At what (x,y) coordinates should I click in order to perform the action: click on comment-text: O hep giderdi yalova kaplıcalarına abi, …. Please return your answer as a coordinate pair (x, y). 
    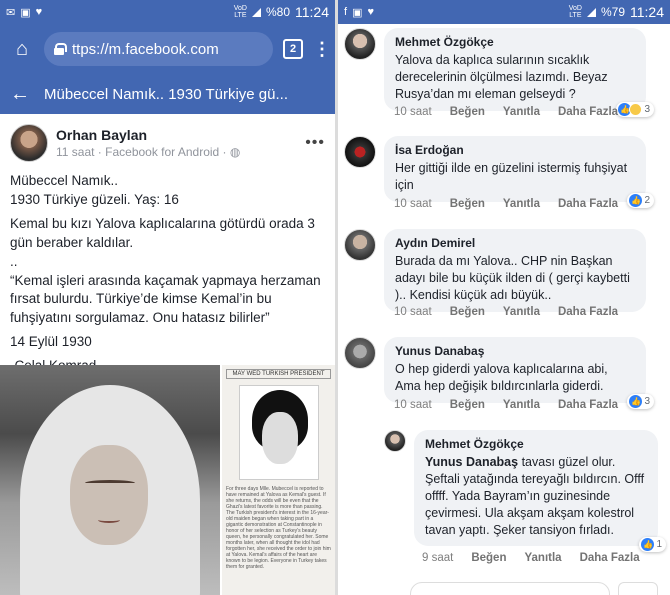
    Looking at the image, I should click on (501, 377).